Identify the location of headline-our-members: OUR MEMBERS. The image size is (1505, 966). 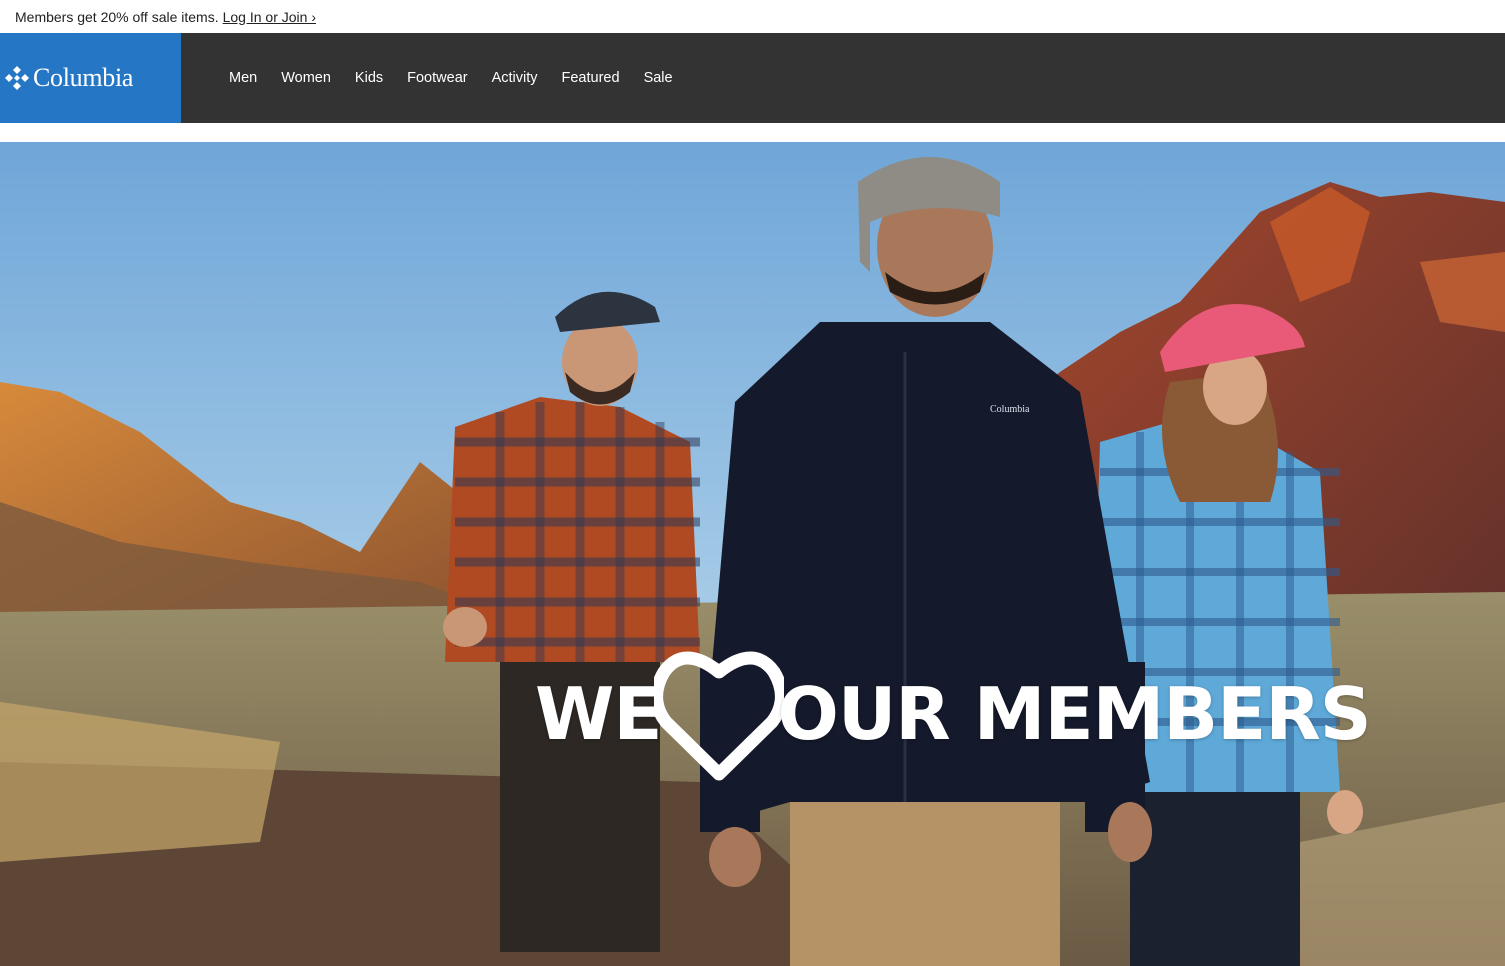
(1074, 714).